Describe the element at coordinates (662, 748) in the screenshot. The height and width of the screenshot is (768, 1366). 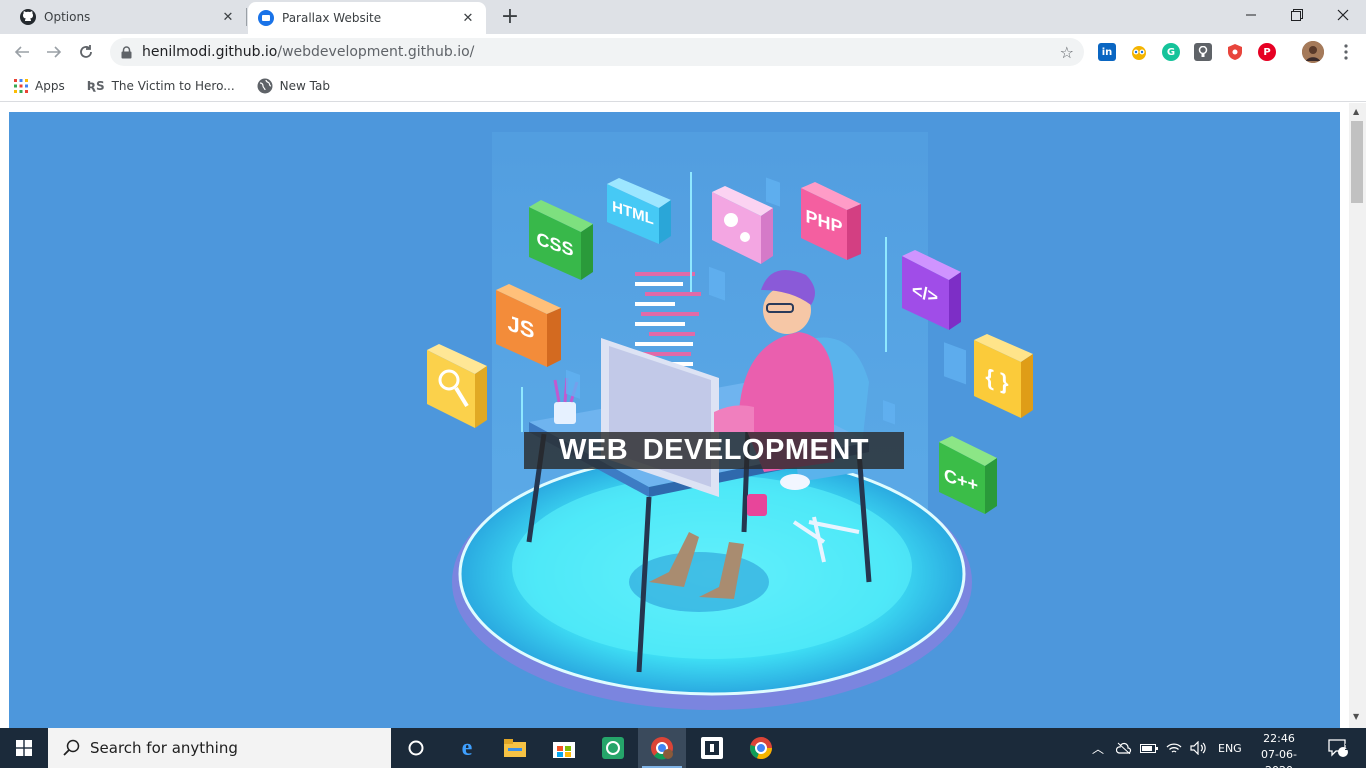
I see `chrome-profile-icon` at that location.